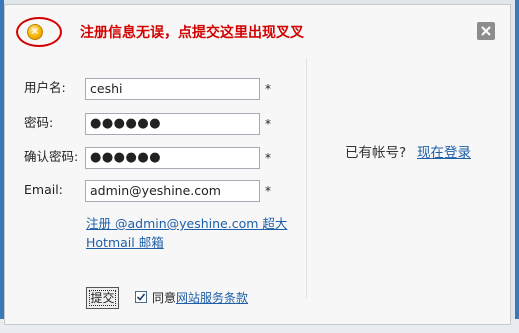  I want to click on checkmark-icon, so click(141, 297).